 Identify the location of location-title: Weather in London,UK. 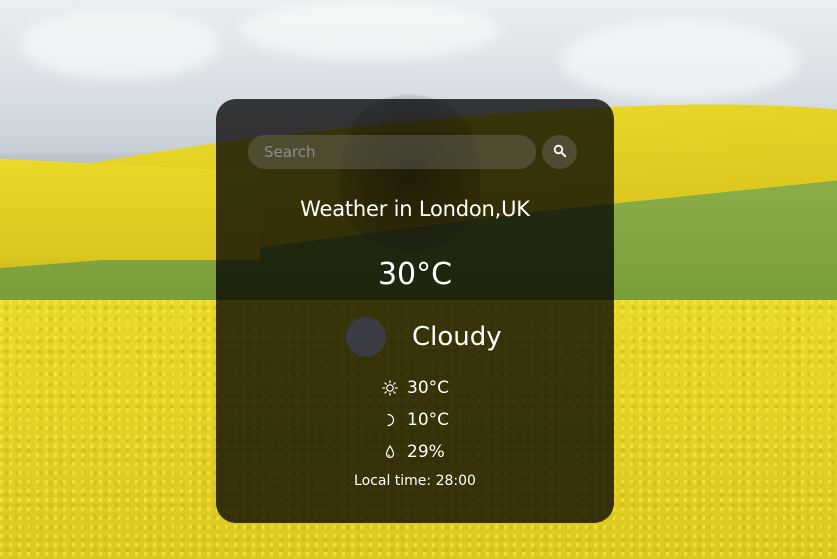
(415, 209).